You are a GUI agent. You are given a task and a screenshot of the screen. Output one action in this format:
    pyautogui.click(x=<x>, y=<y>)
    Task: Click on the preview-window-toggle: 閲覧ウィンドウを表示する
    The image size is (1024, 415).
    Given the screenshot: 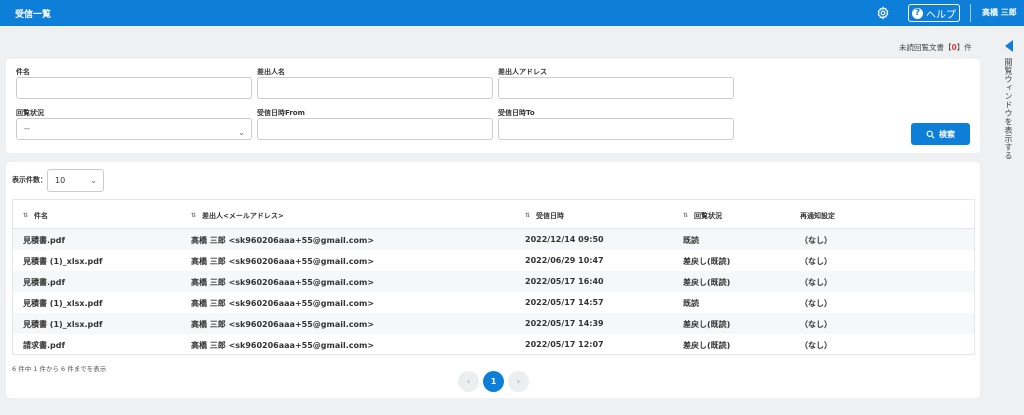 What is the action you would take?
    pyautogui.click(x=1009, y=100)
    